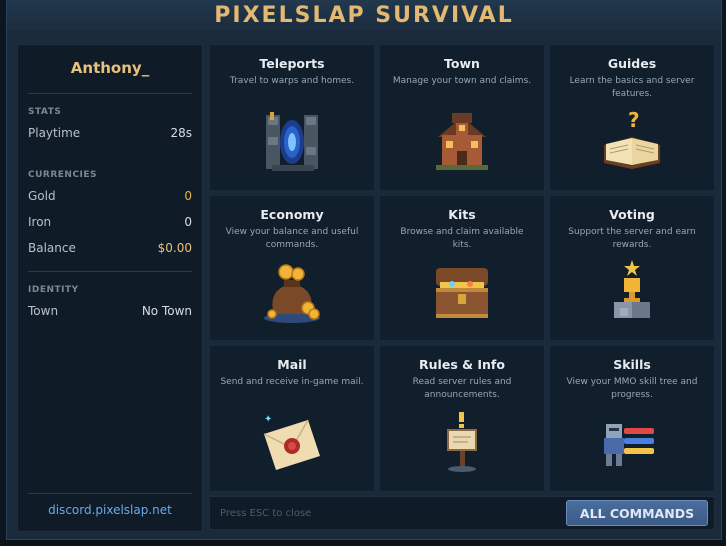  I want to click on discord-link: discord.pixelslap.net, so click(110, 510).